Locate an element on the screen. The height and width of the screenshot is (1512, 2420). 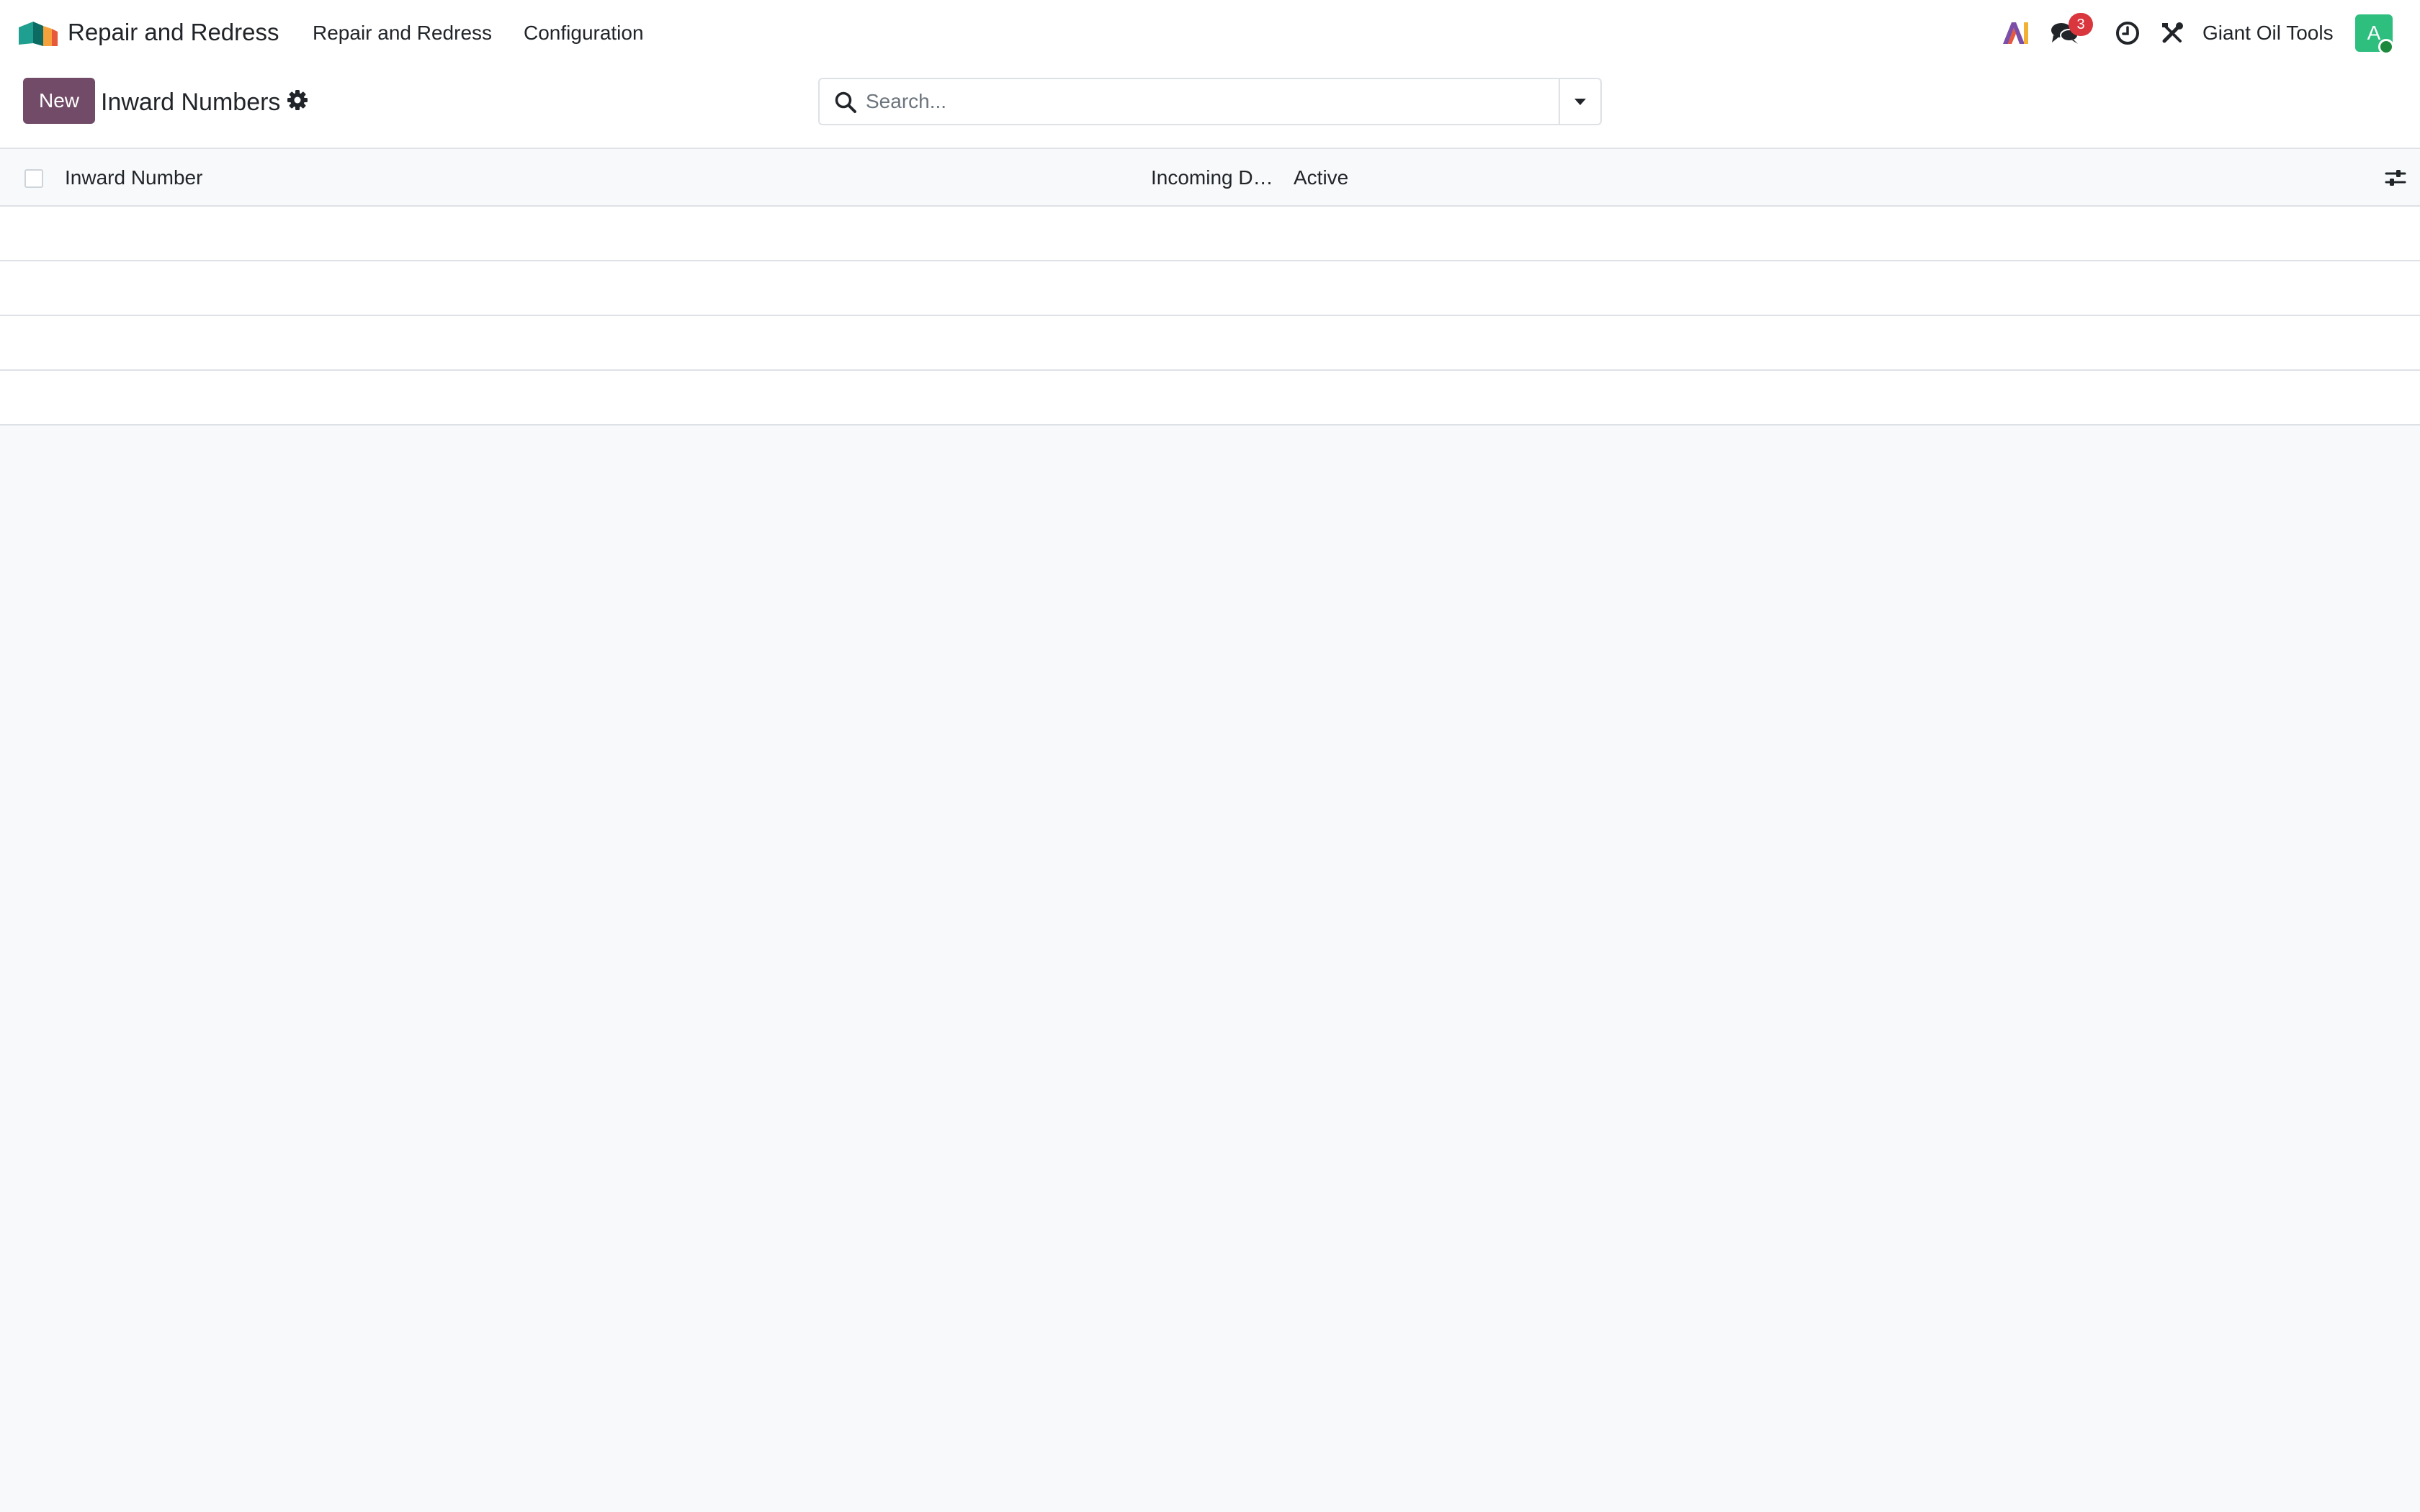
search-box is located at coordinates (1189, 101).